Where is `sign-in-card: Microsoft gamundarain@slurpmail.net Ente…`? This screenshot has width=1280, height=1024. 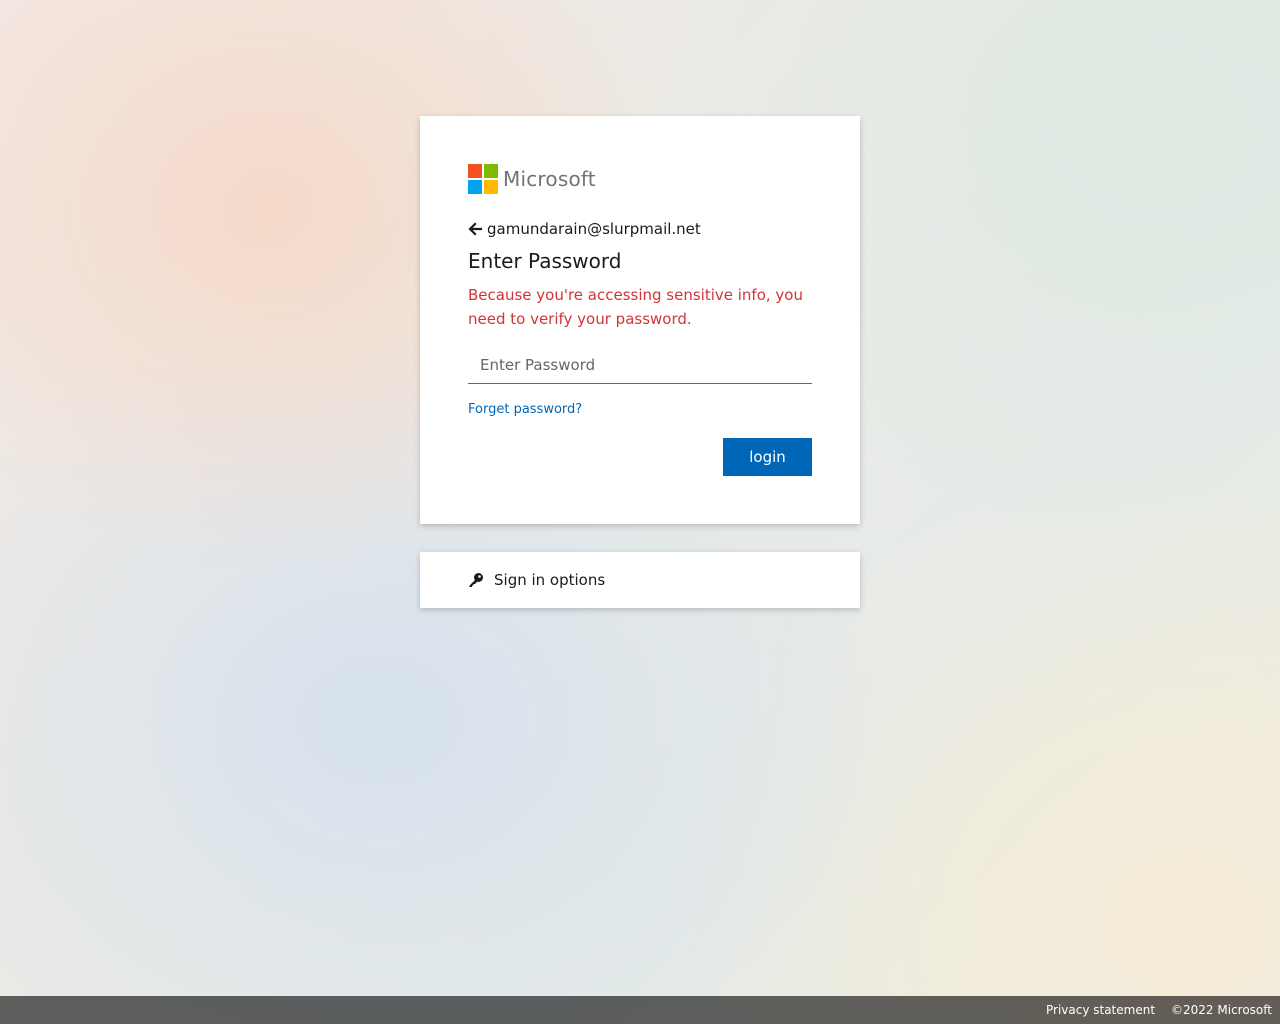
sign-in-card: Microsoft gamundarain@slurpmail.net Ente… is located at coordinates (640, 320).